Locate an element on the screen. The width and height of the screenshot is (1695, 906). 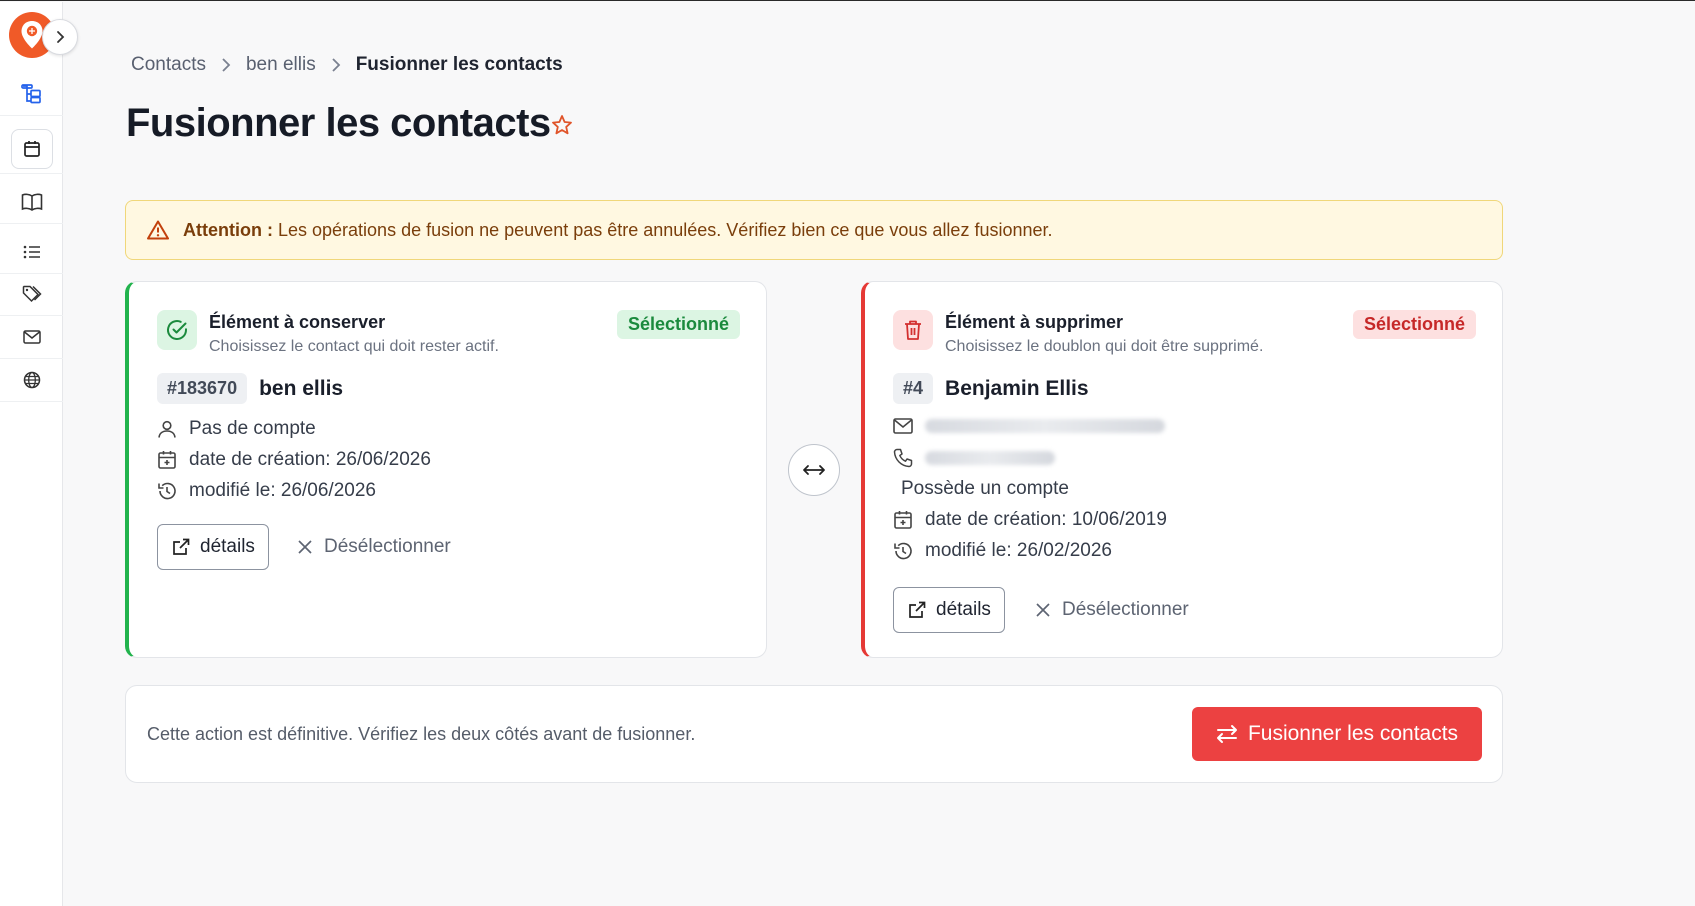
nav-tags is located at coordinates (31, 294).